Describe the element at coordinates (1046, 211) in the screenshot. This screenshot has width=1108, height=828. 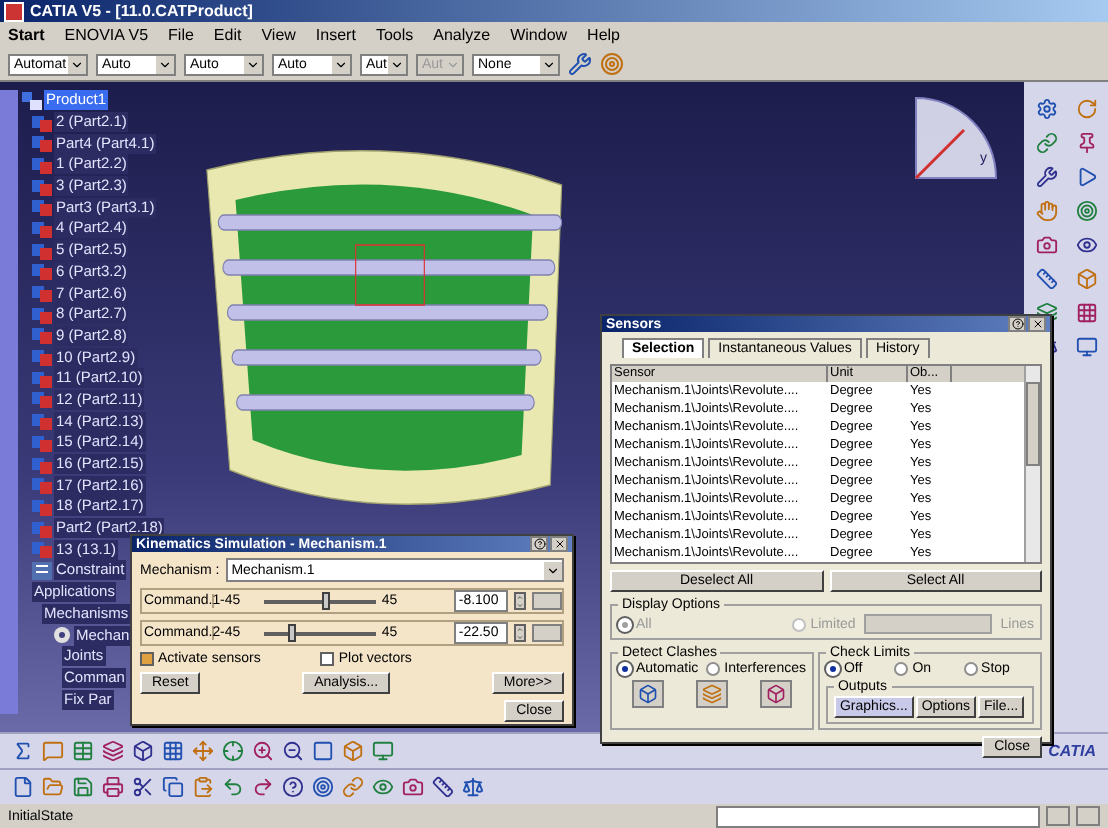
I see `hand-icon` at that location.